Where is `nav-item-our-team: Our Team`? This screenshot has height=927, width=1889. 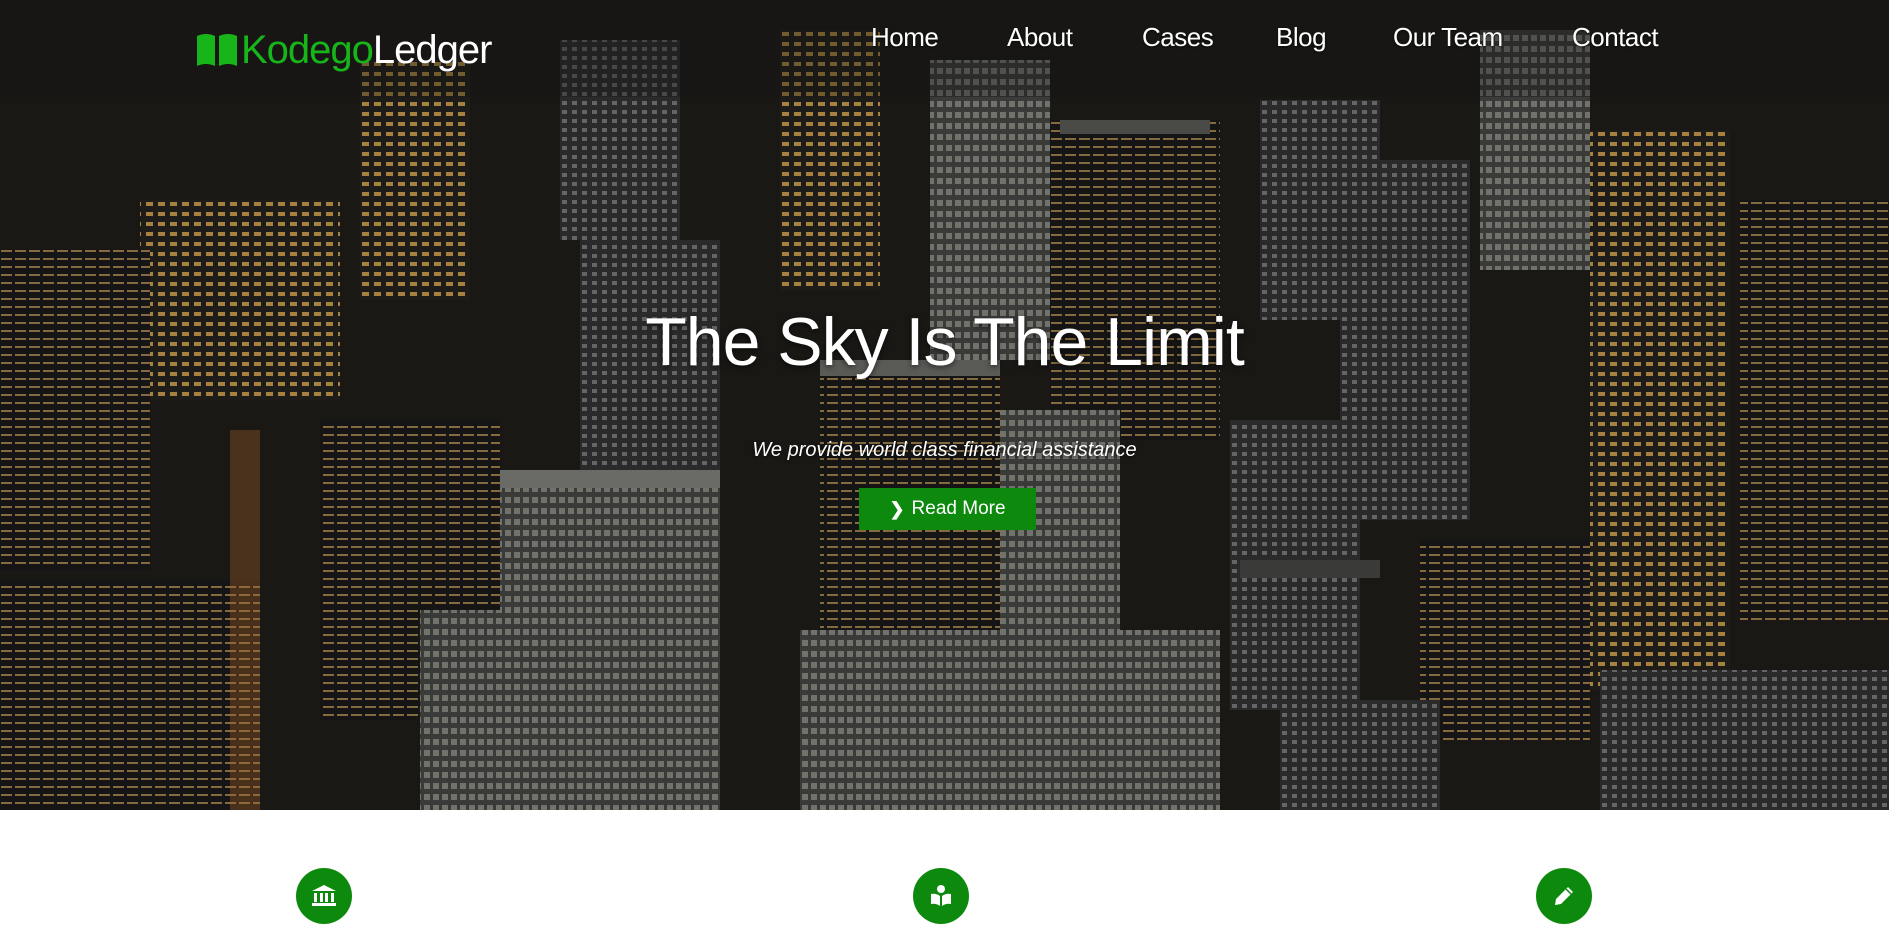 nav-item-our-team: Our Team is located at coordinates (1448, 39).